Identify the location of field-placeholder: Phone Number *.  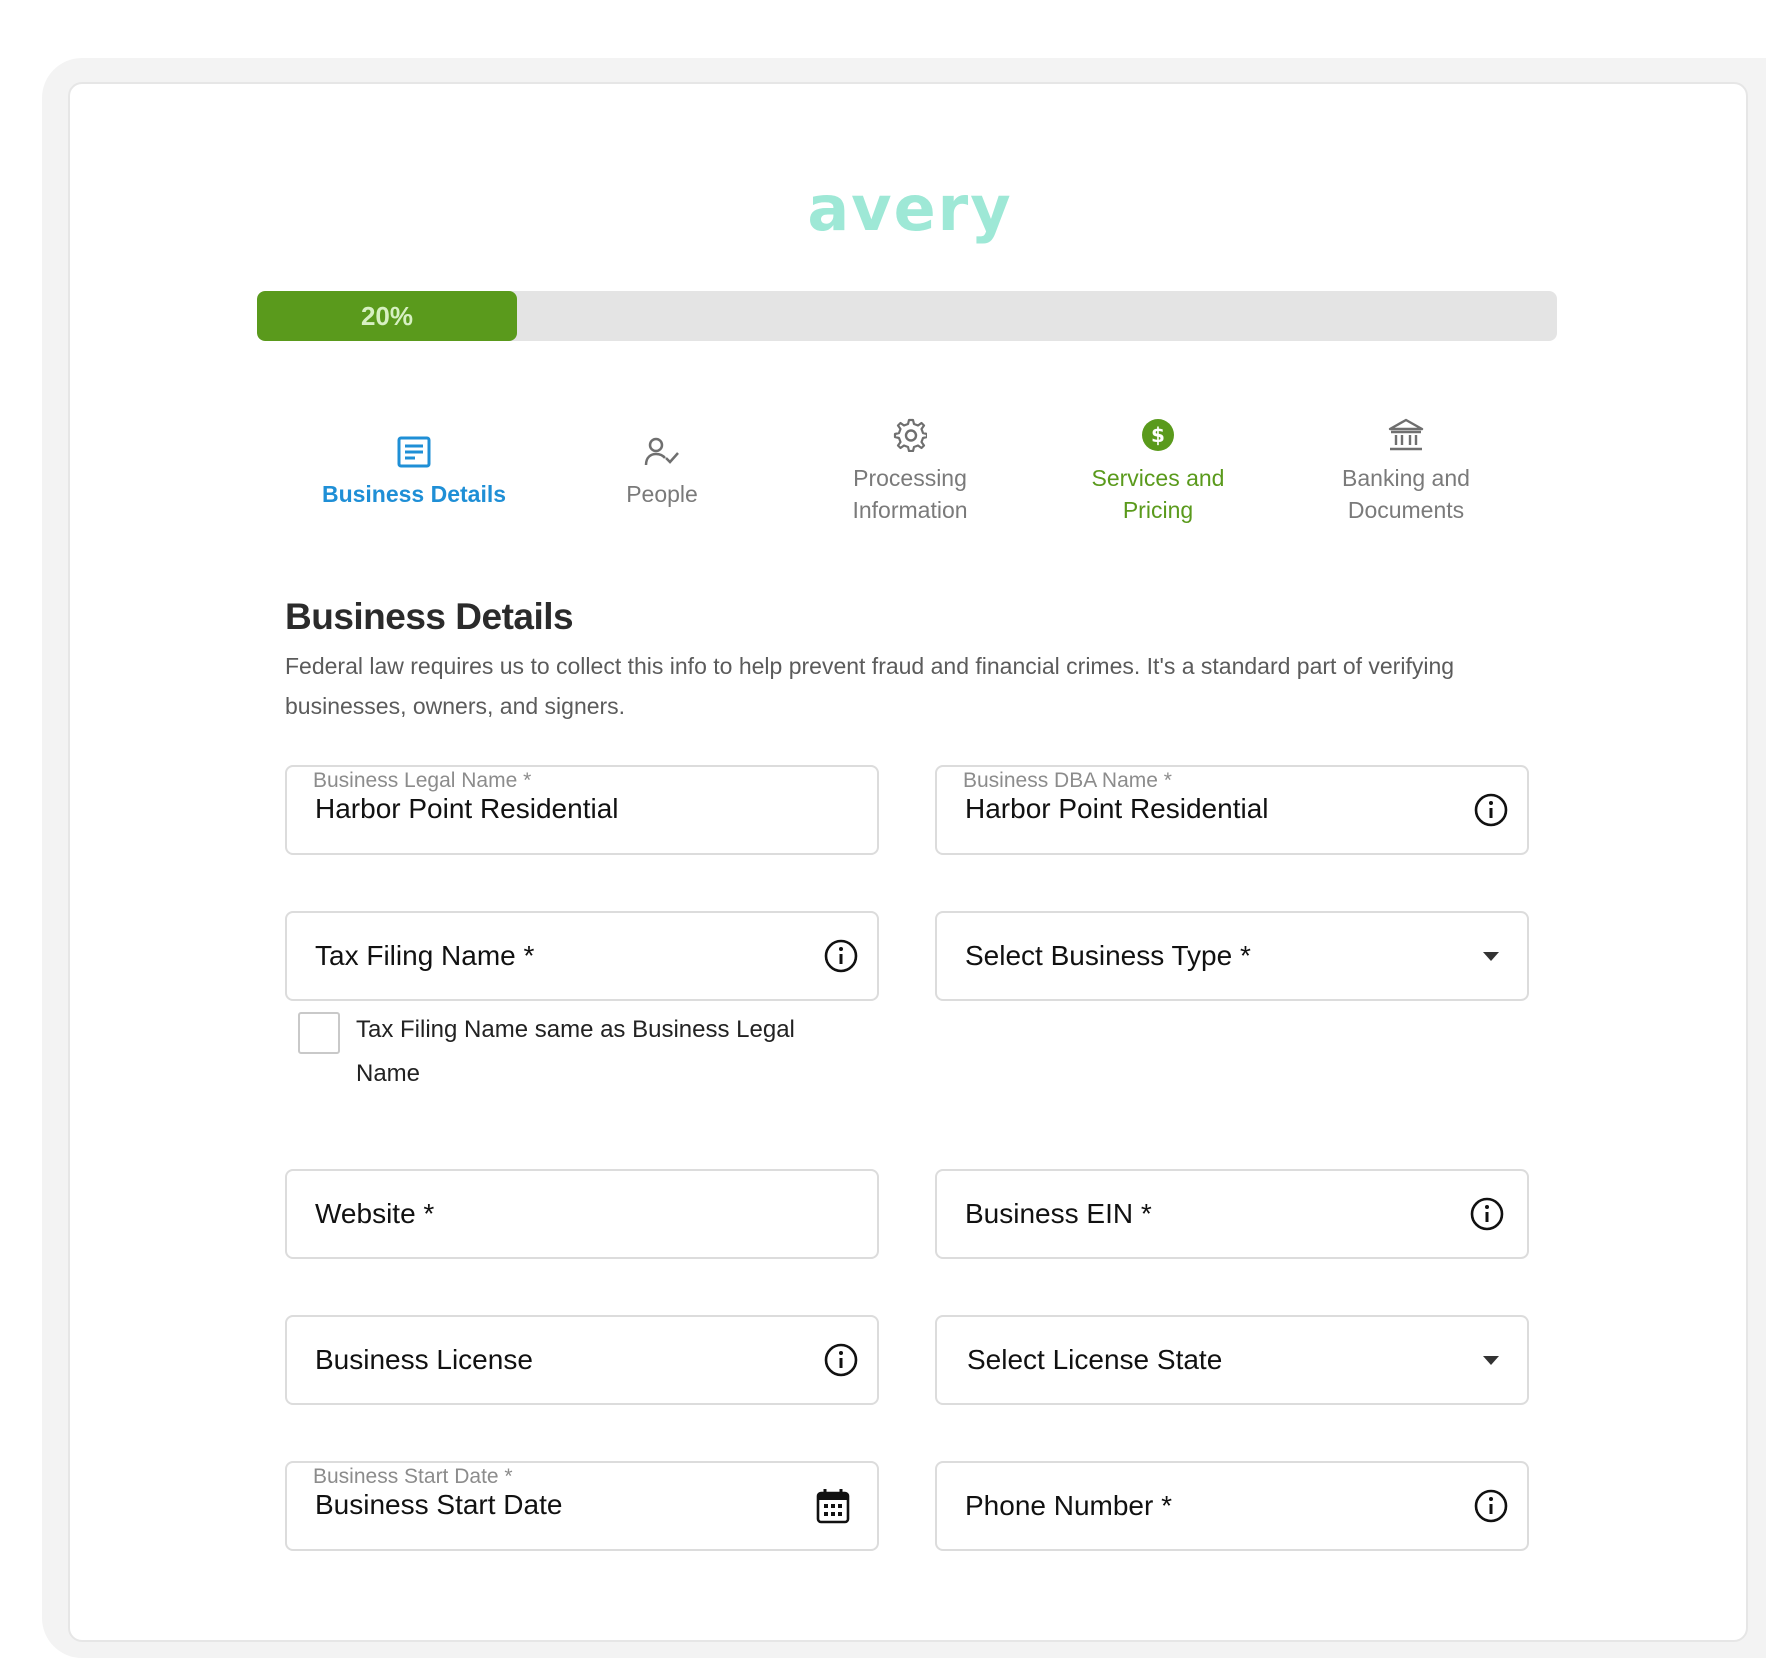
(1069, 1505).